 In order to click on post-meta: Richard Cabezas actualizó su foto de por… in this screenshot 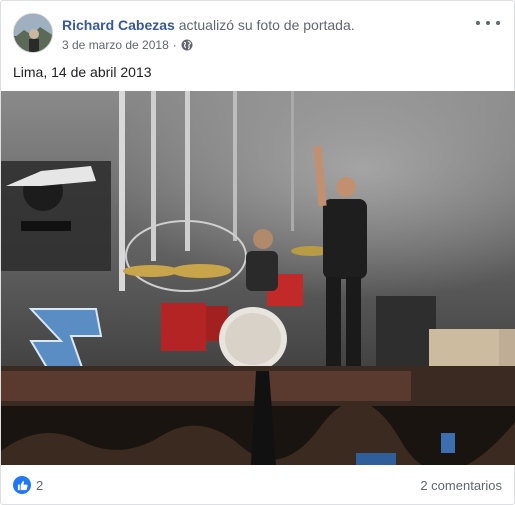, I will do `click(262, 34)`.